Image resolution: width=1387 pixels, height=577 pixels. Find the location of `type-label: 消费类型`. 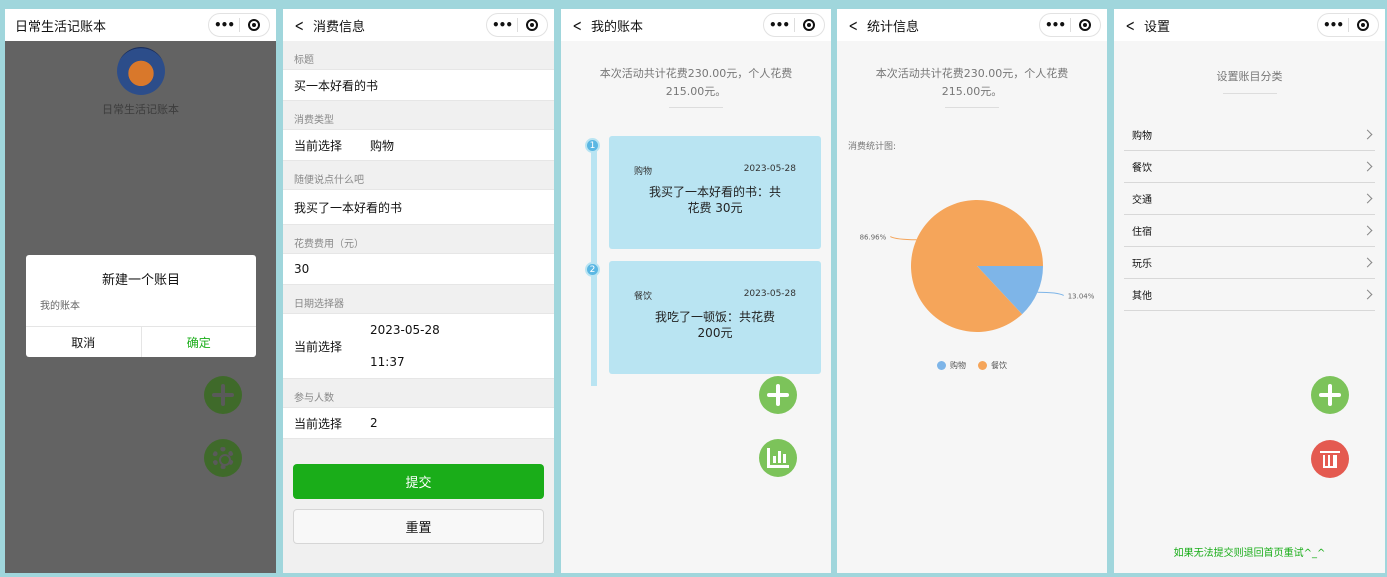

type-label: 消费类型 is located at coordinates (314, 120).